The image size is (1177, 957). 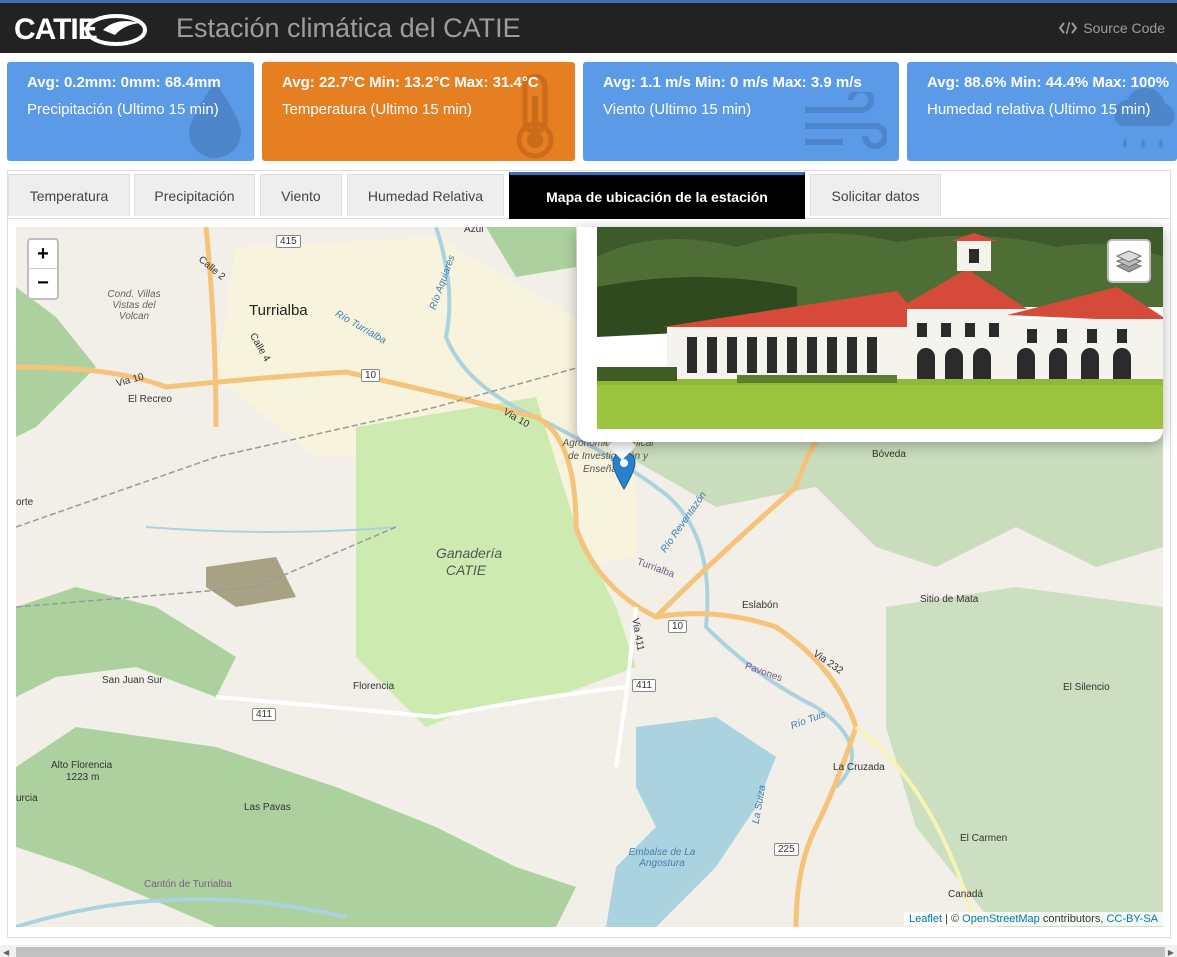 What do you see at coordinates (288, 241) in the screenshot?
I see `road-shield-415: 415` at bounding box center [288, 241].